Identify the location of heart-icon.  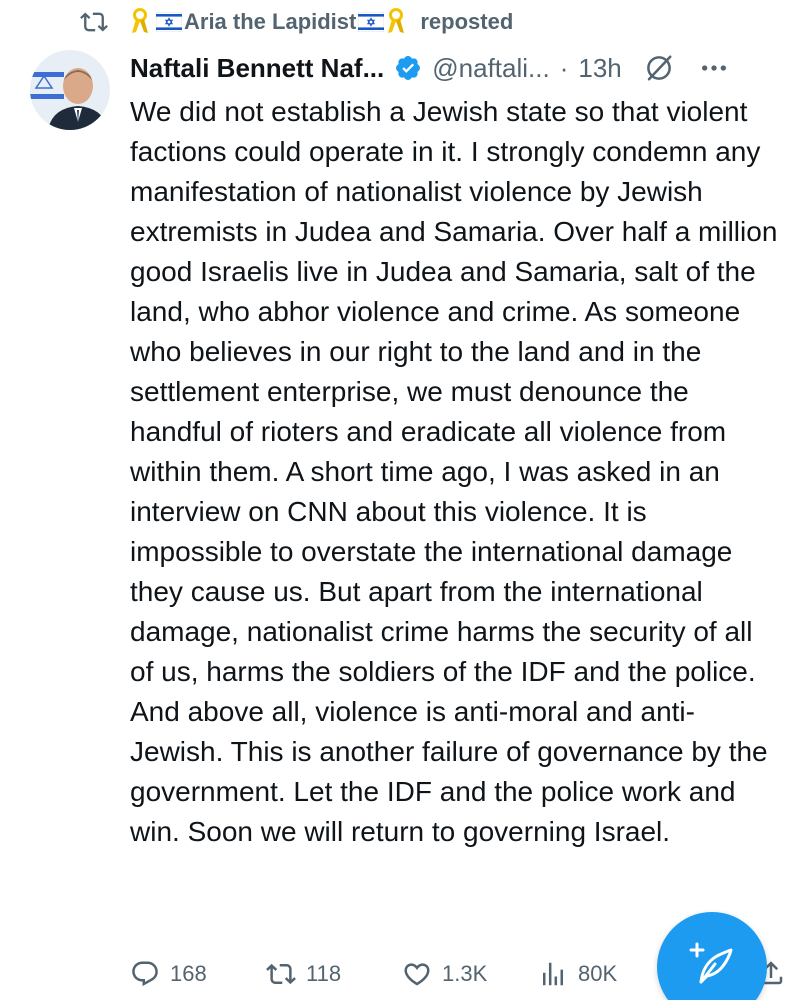
(417, 974).